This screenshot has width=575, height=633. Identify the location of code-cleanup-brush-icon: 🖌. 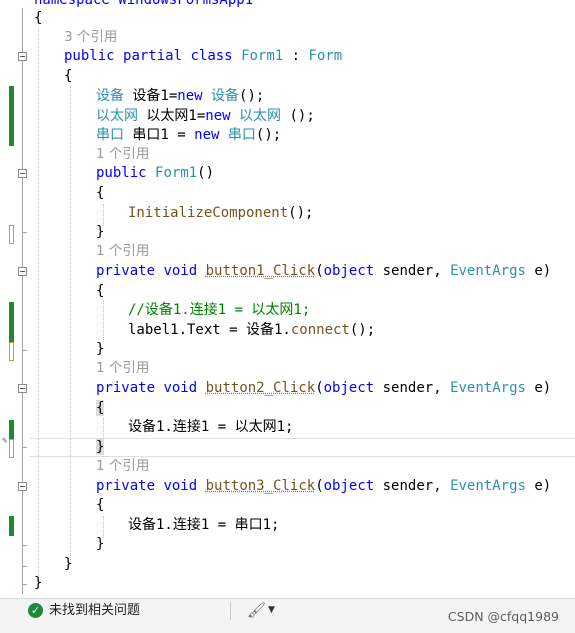
(256, 610).